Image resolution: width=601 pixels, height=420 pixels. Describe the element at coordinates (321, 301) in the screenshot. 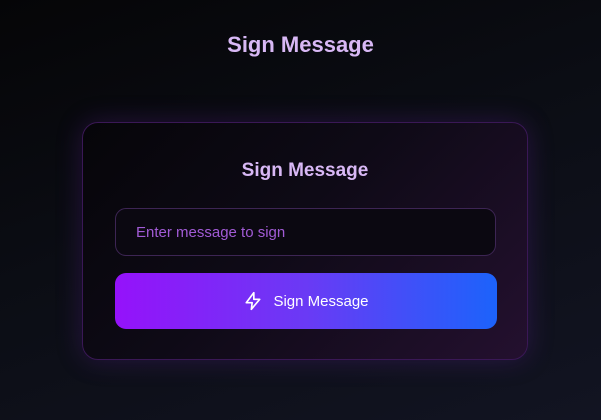

I see `sign-message-button-label: Sign Message` at that location.